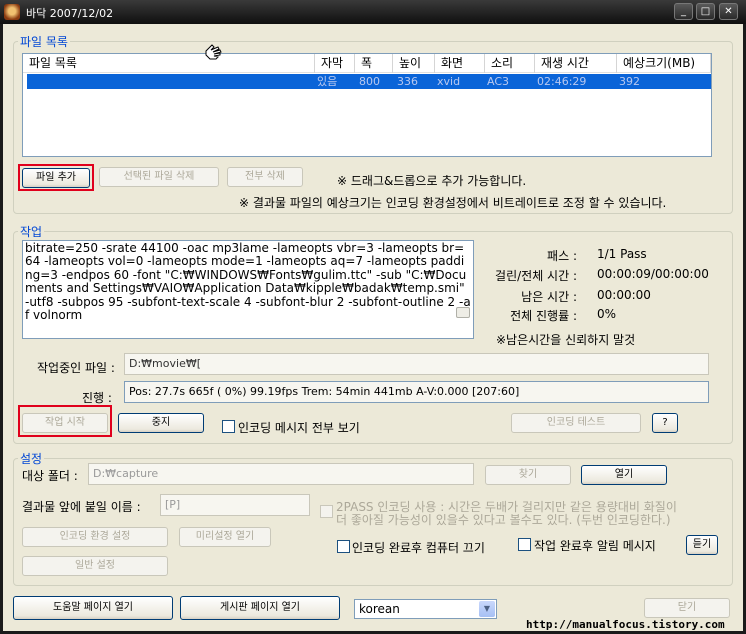  What do you see at coordinates (343, 546) in the screenshot?
I see `shutdown-checkbox` at bounding box center [343, 546].